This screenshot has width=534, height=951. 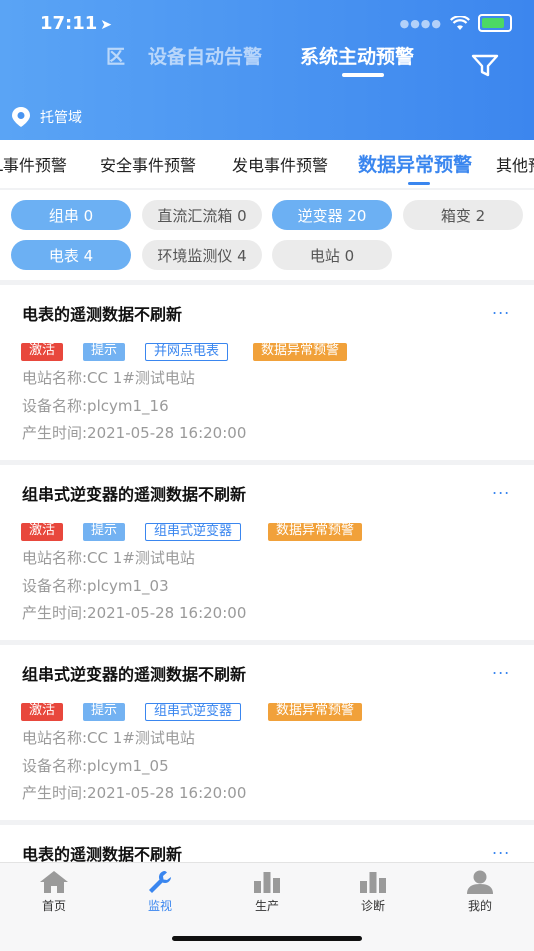 I want to click on location-selector: 托管域, so click(x=46, y=117).